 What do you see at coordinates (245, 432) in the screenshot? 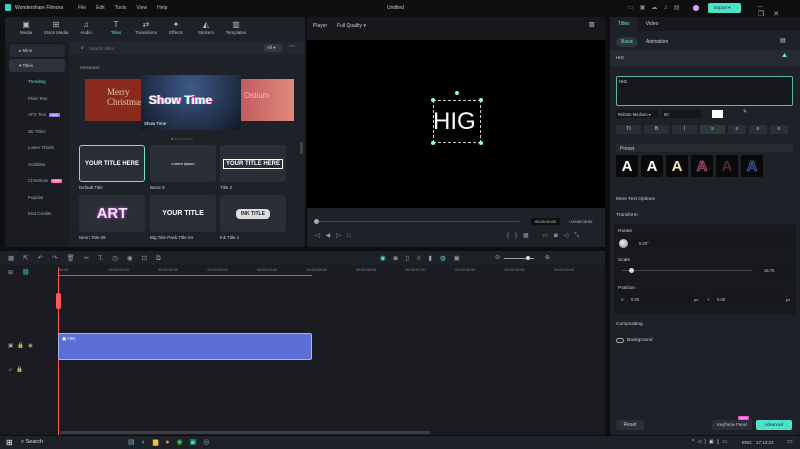
I see `timeline-scrollbar` at bounding box center [245, 432].